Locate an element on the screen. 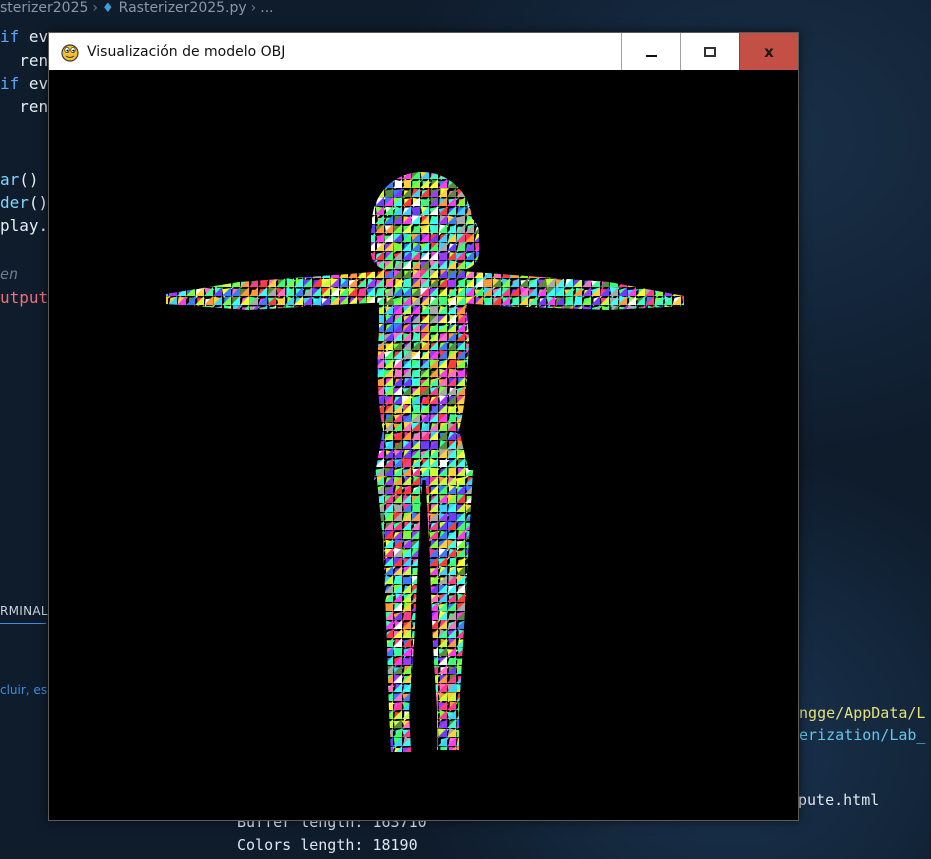 This screenshot has width=931, height=859. terminal-output-line: Colors length: 18190 is located at coordinates (327, 845).